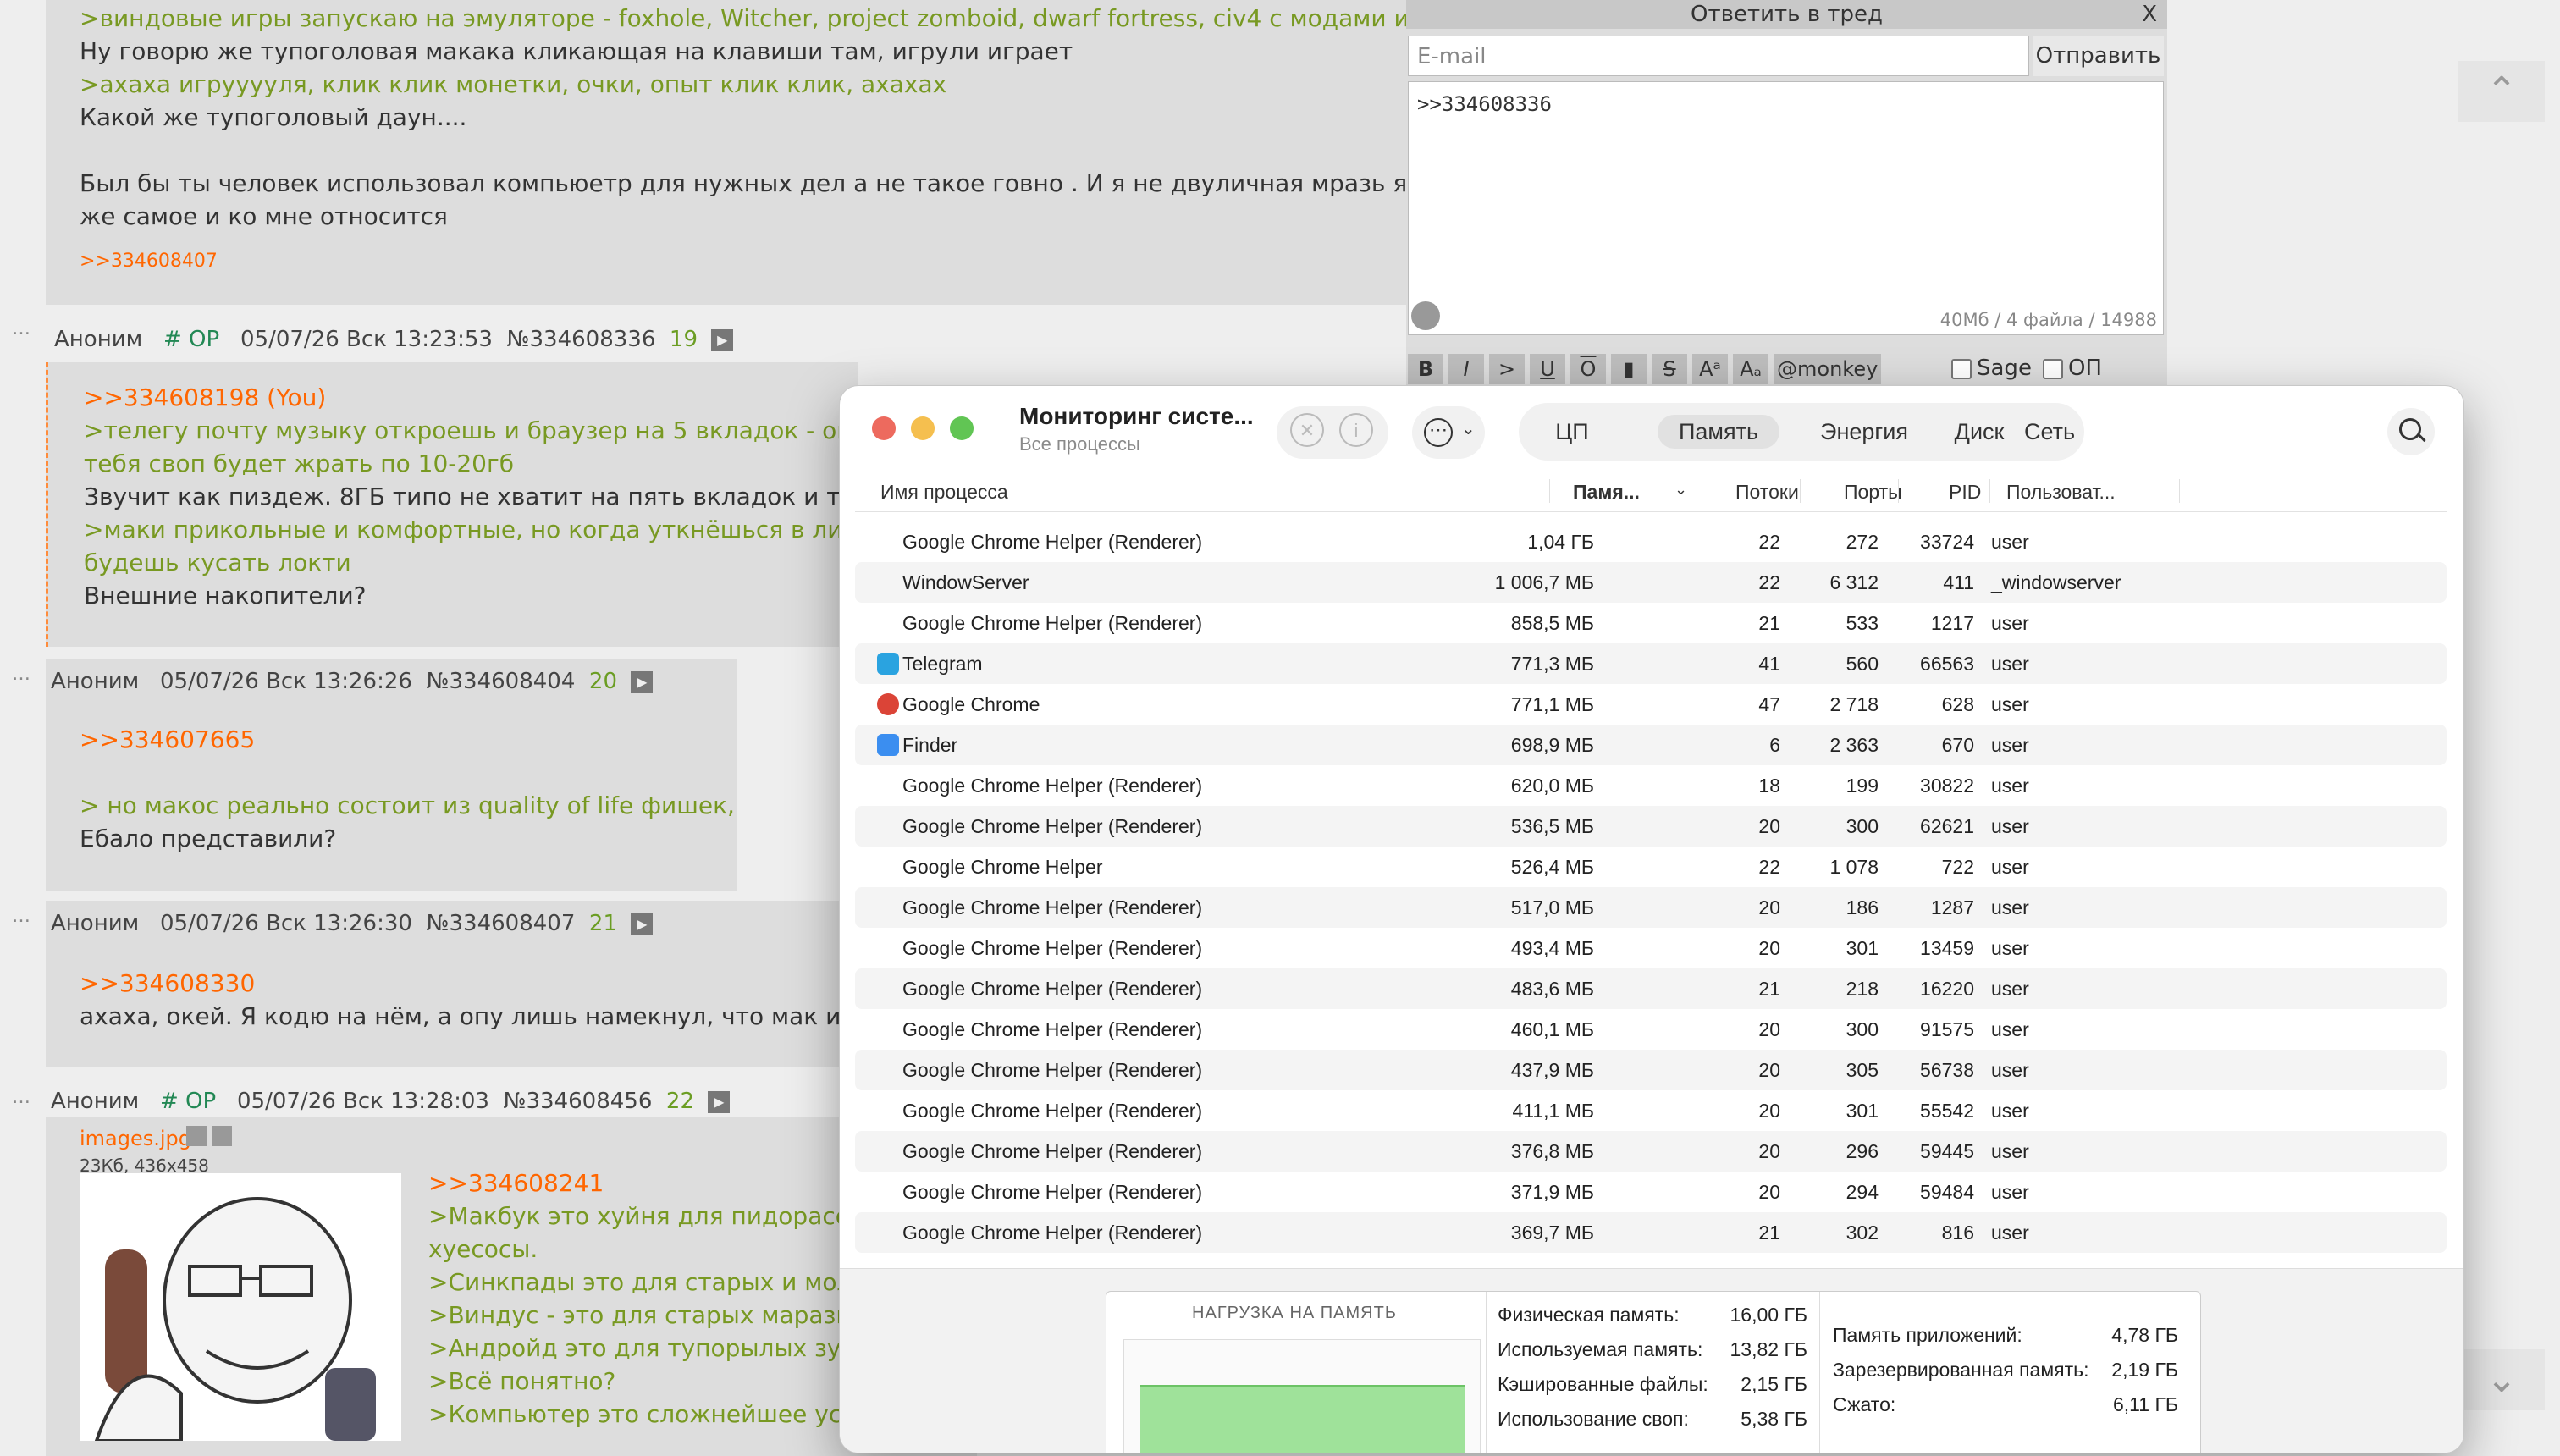  I want to click on memory-stat-label: Кэшированные файлы:, so click(1603, 1384).